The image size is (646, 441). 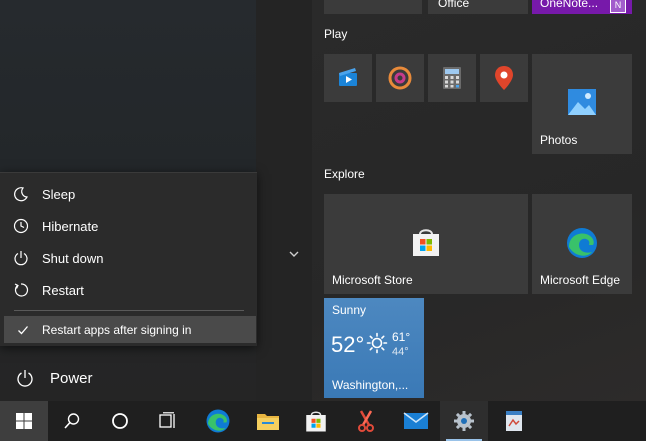 I want to click on task-view-icon, so click(x=167, y=420).